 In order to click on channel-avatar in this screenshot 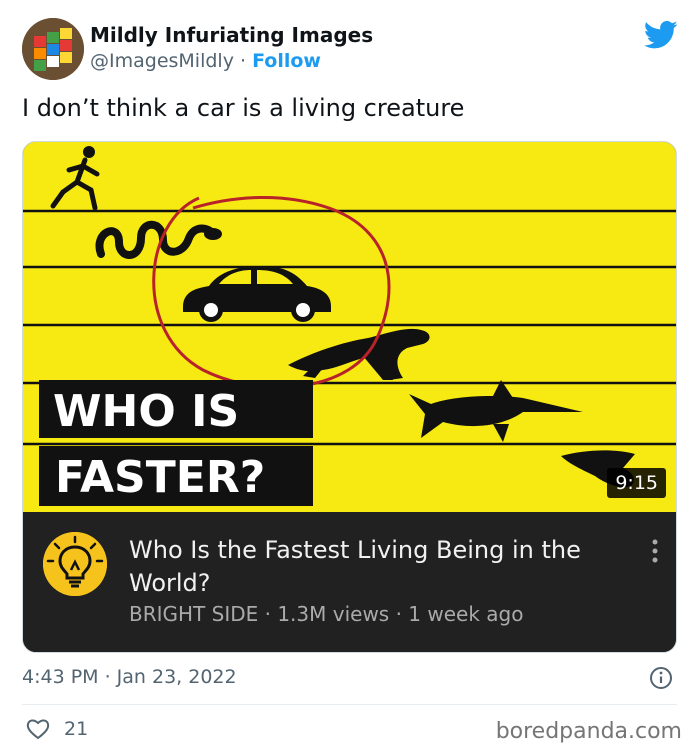, I will do `click(75, 564)`.